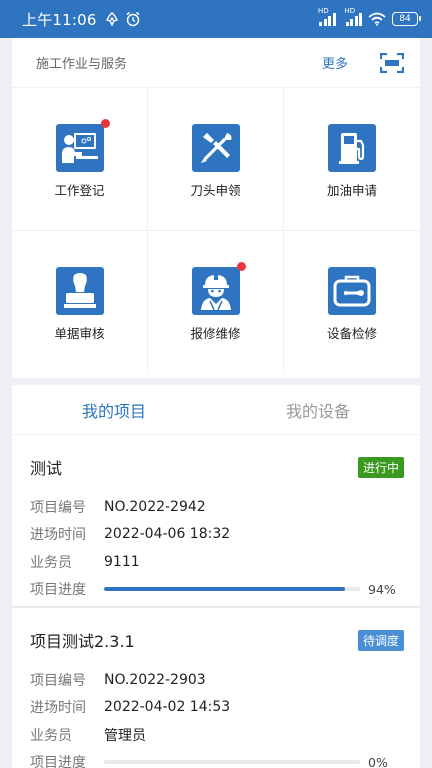  Describe the element at coordinates (217, 507) in the screenshot. I see `project-field-row: 项目编号 NO.2022-2942` at that location.